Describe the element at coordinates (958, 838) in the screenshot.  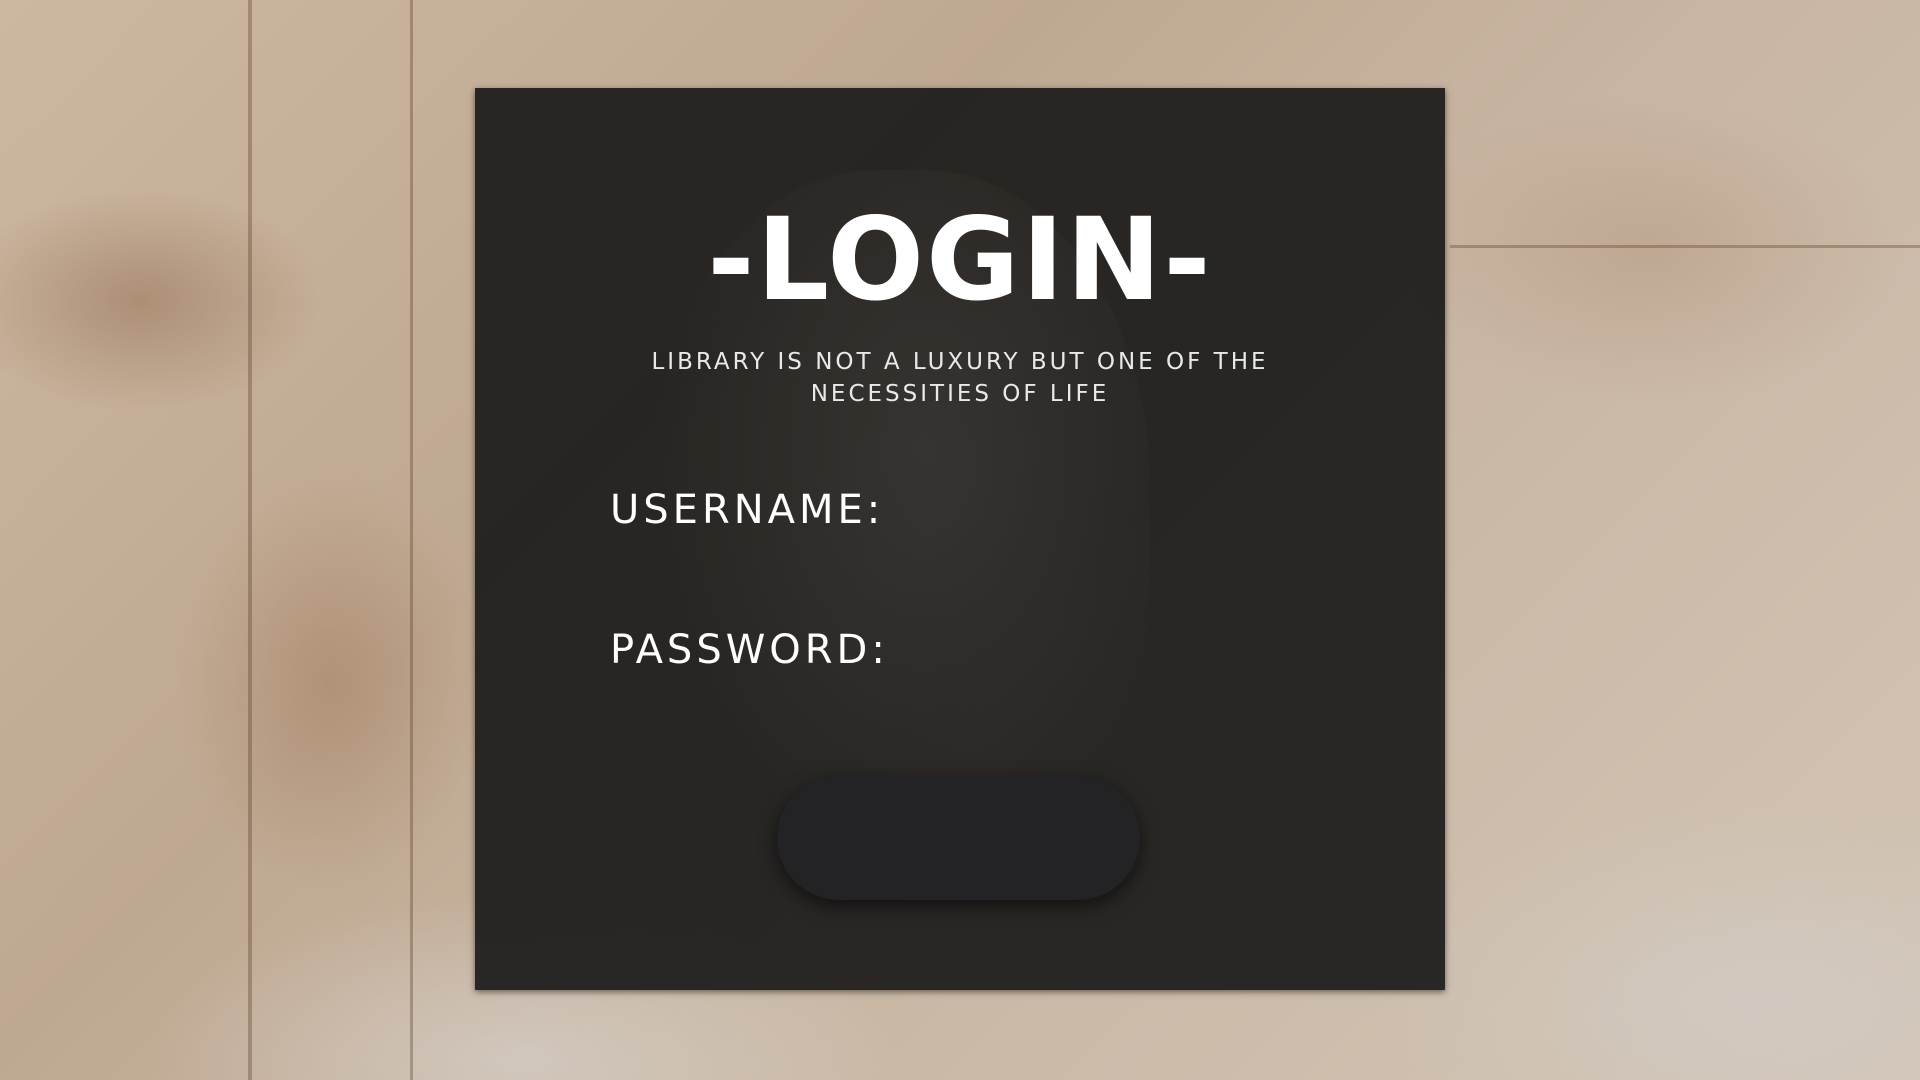
I see `login-submit-button` at that location.